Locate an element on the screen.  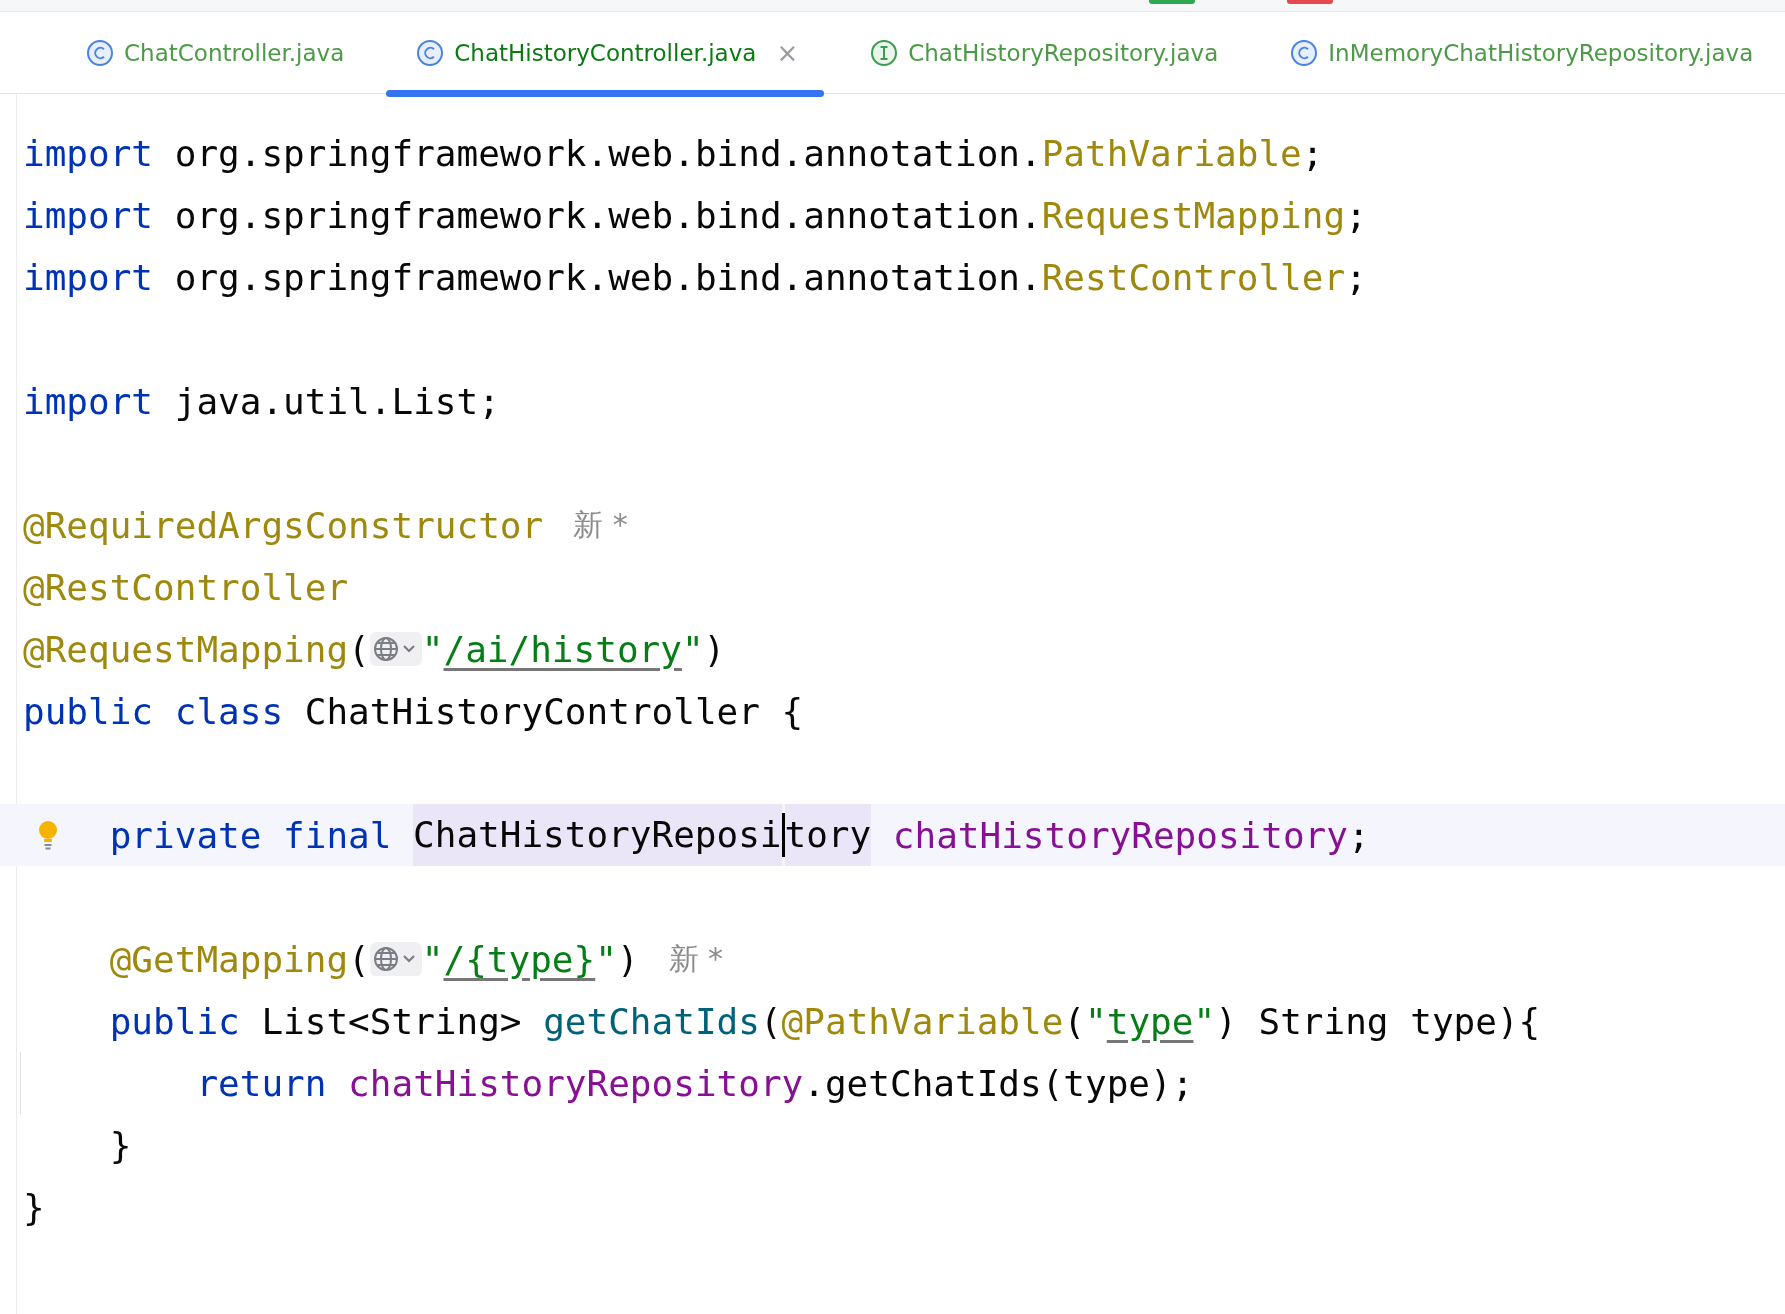
code-text: private final is located at coordinates (250, 835).